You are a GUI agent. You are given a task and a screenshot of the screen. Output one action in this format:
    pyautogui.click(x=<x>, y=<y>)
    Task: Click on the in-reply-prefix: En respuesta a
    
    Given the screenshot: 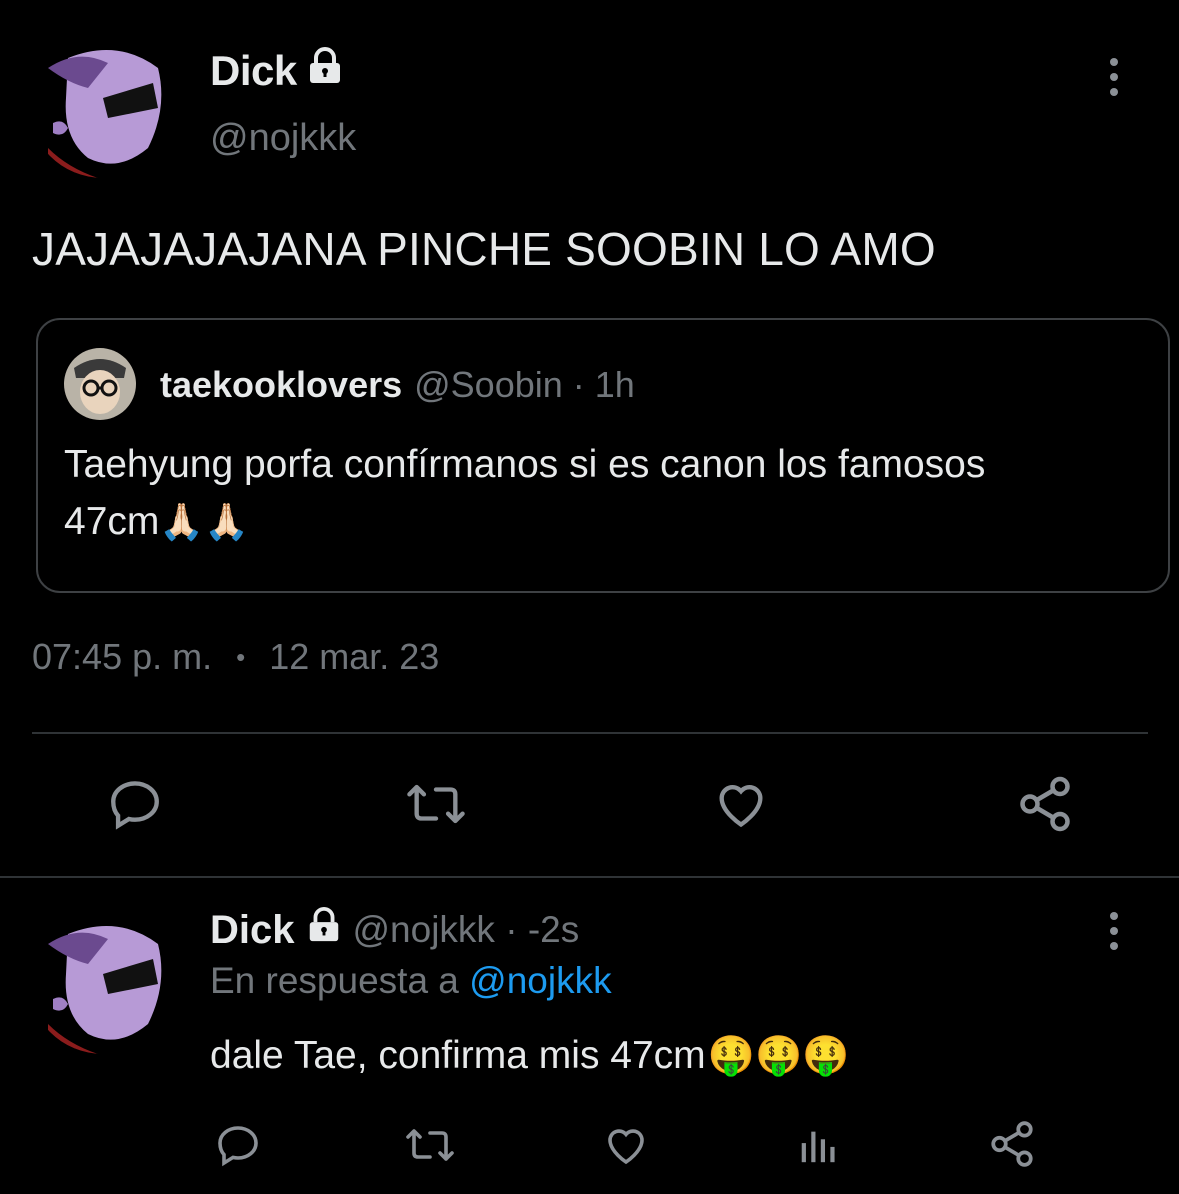 What is the action you would take?
    pyautogui.click(x=334, y=980)
    